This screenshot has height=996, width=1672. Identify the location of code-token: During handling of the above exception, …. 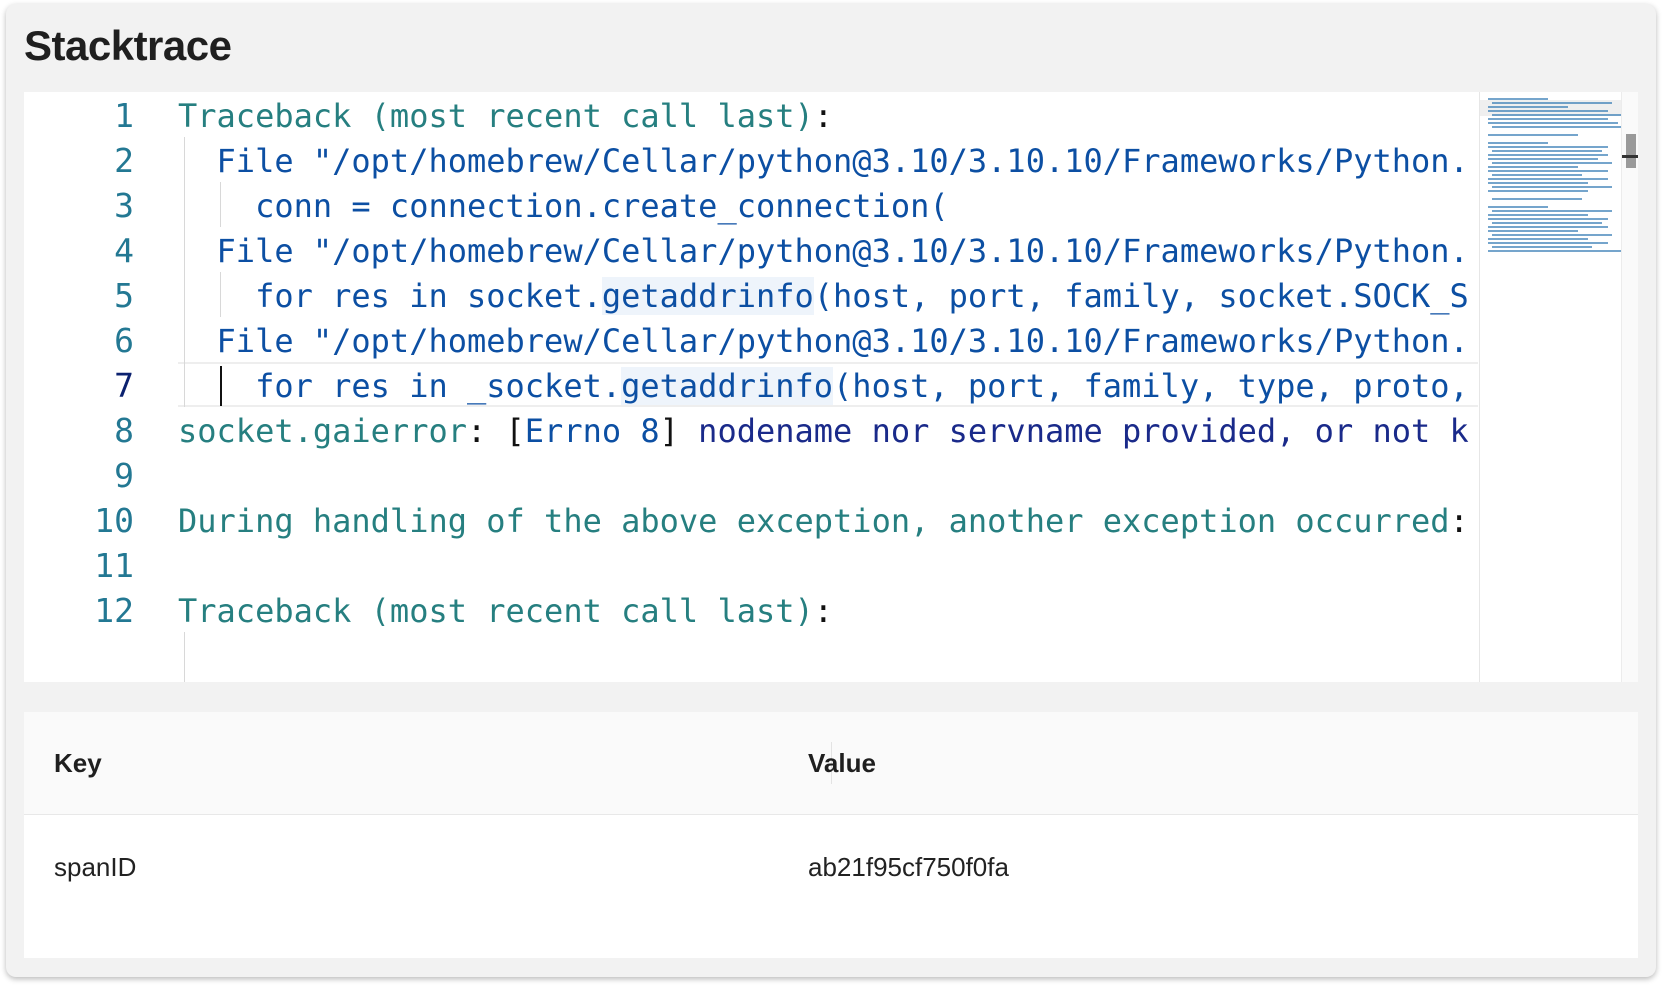
(814, 521).